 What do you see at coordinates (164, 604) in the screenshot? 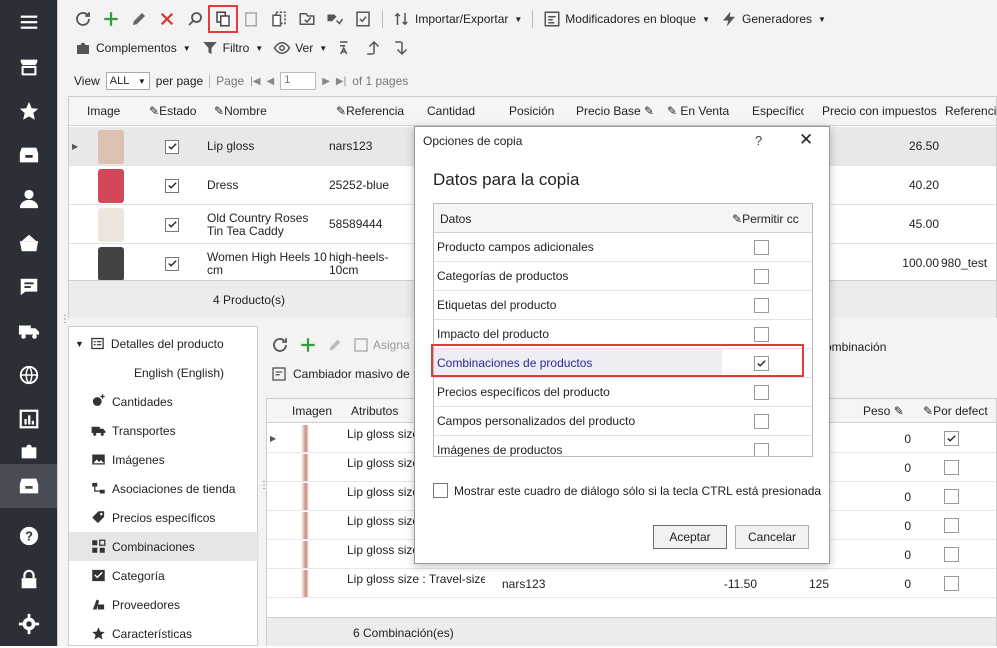
I see `details-item: Proveedores` at bounding box center [164, 604].